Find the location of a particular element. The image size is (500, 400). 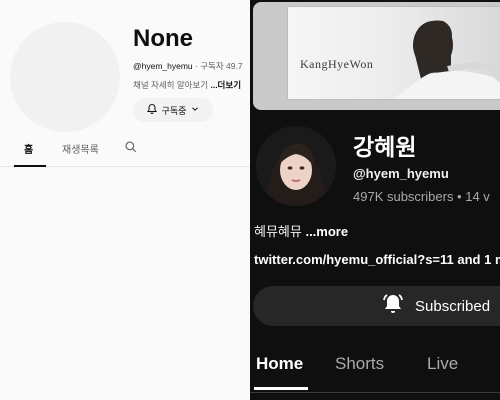

description-text: 채널 자세히 알아보기 is located at coordinates (172, 85).